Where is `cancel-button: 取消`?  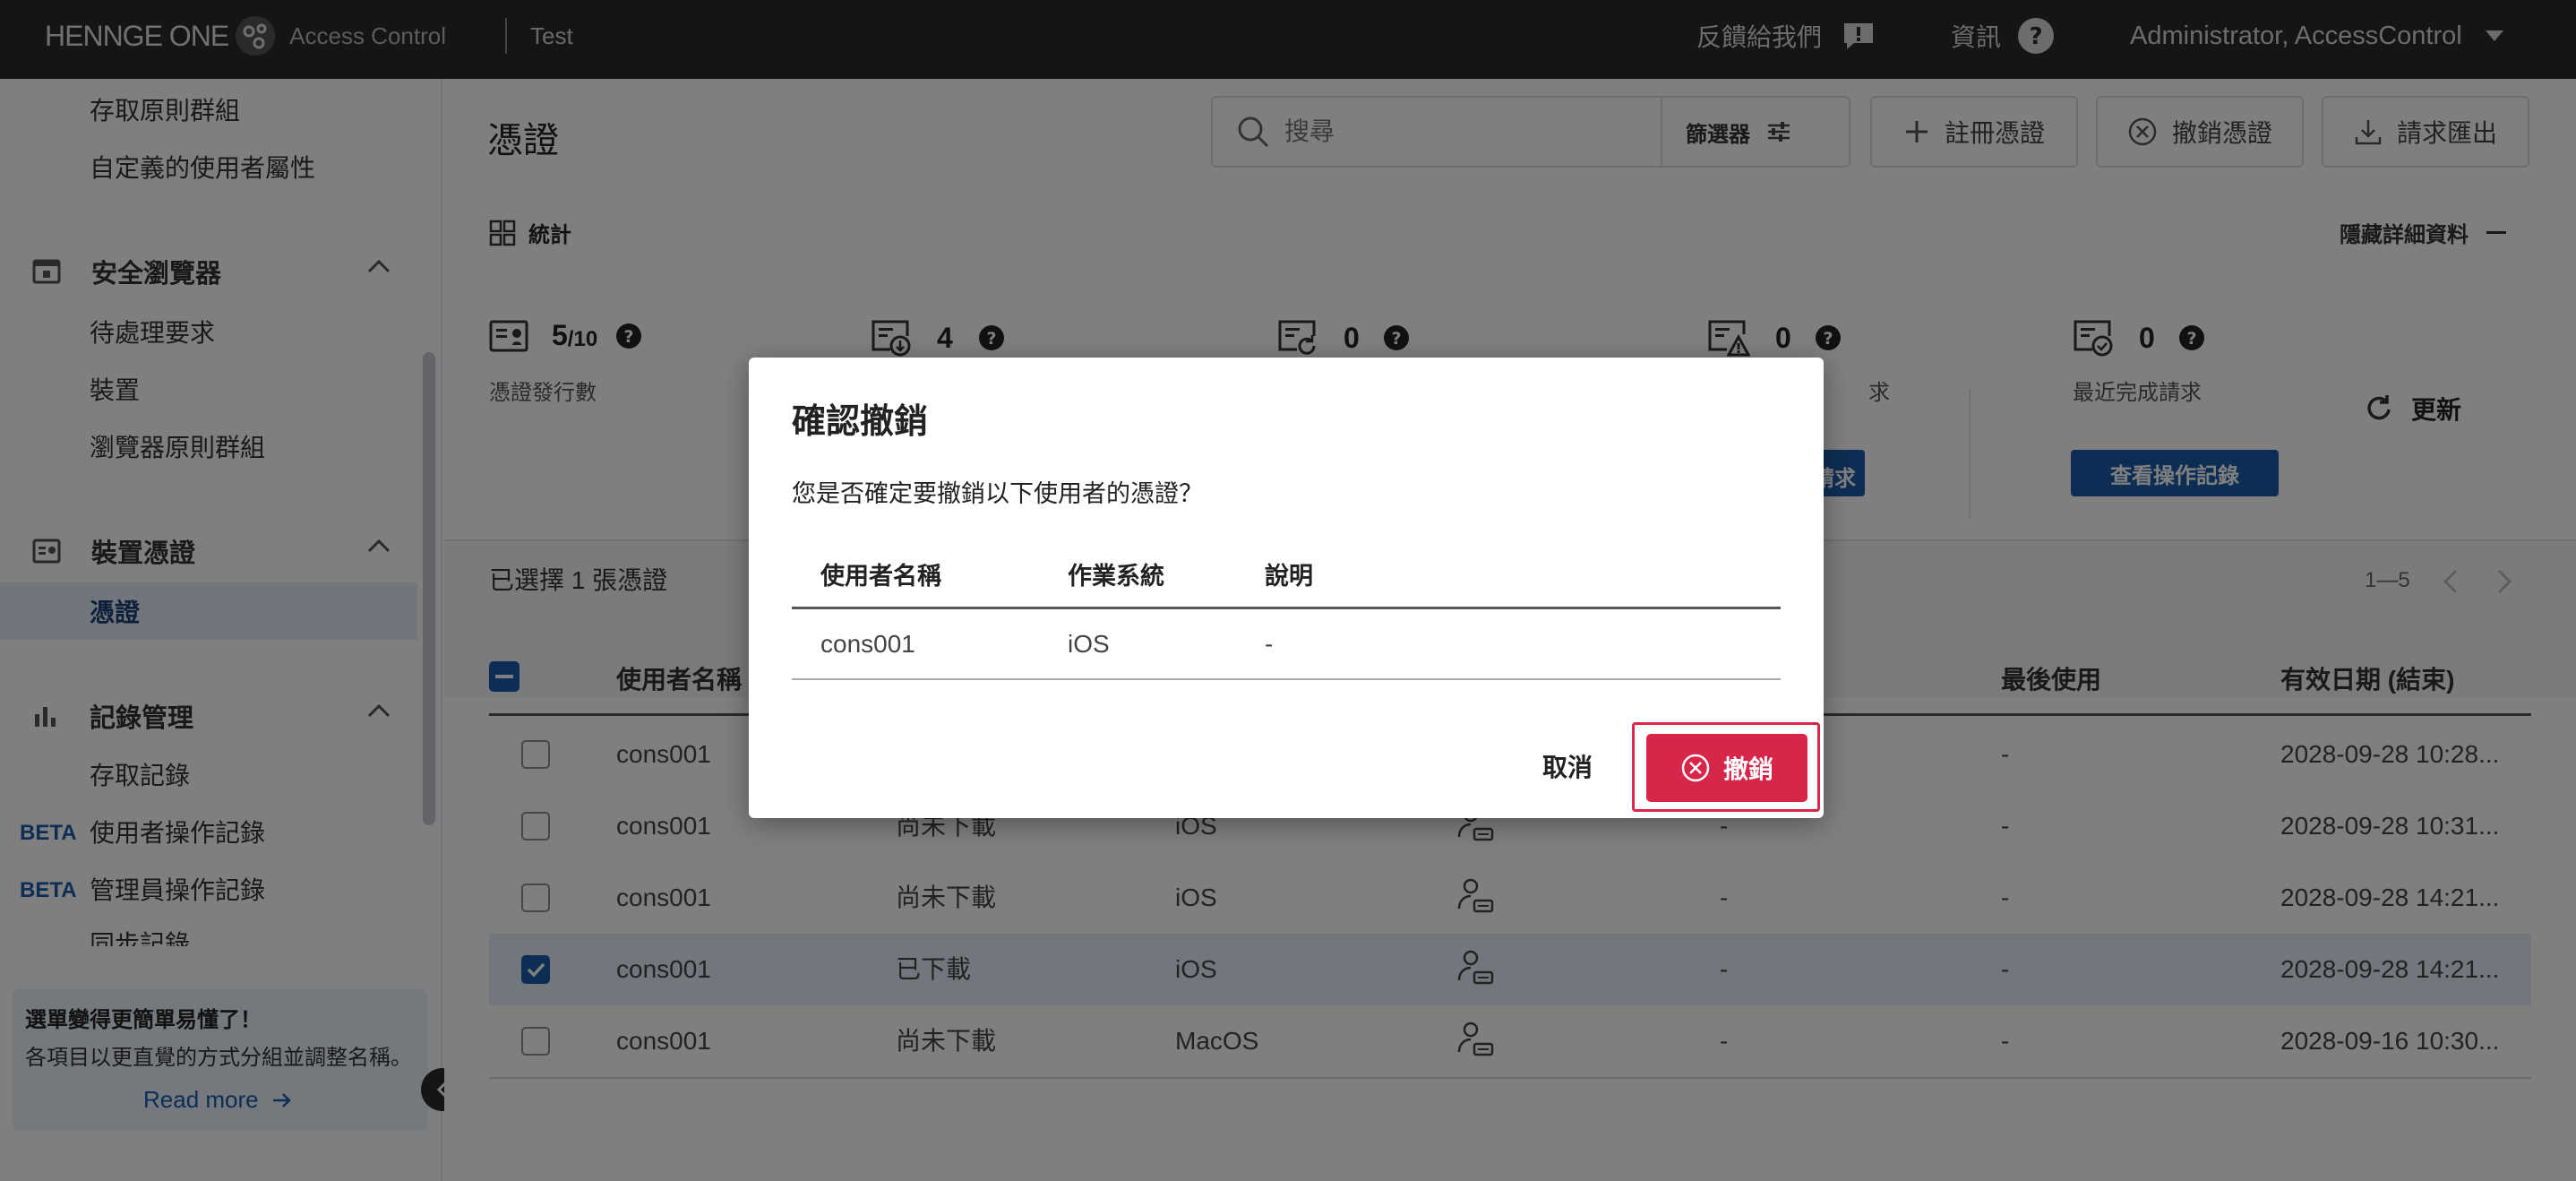
cancel-button: 取消 is located at coordinates (1567, 766).